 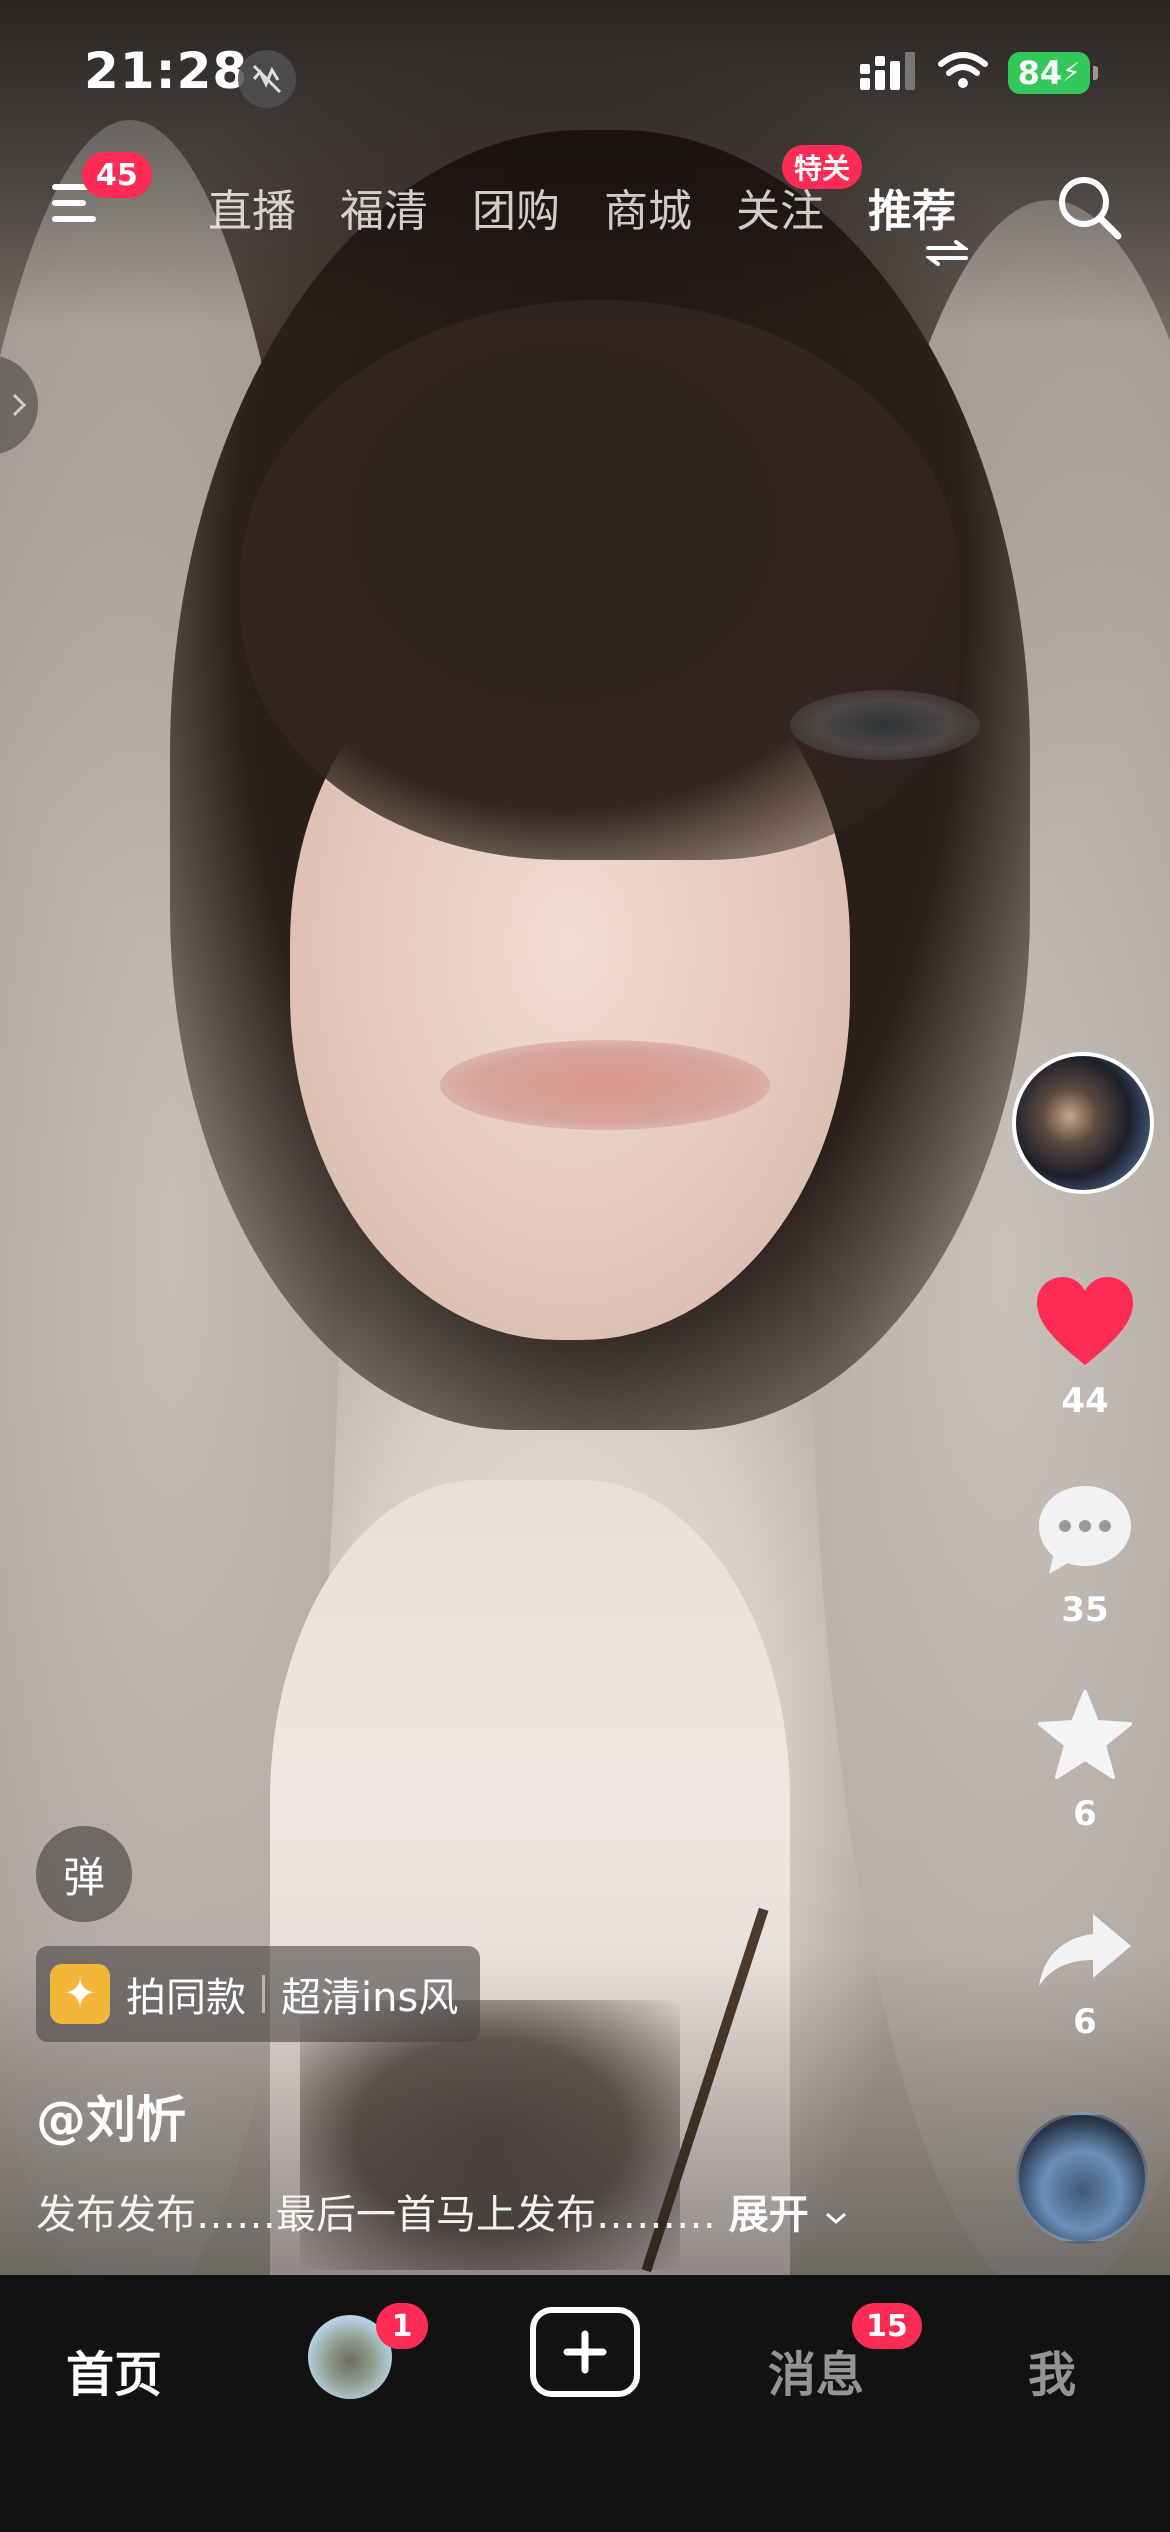 I want to click on tab-following: 关注 特关, so click(x=799, y=192).